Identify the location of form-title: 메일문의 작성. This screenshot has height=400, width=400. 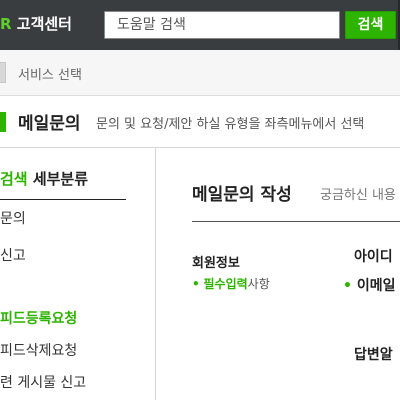
(242, 195).